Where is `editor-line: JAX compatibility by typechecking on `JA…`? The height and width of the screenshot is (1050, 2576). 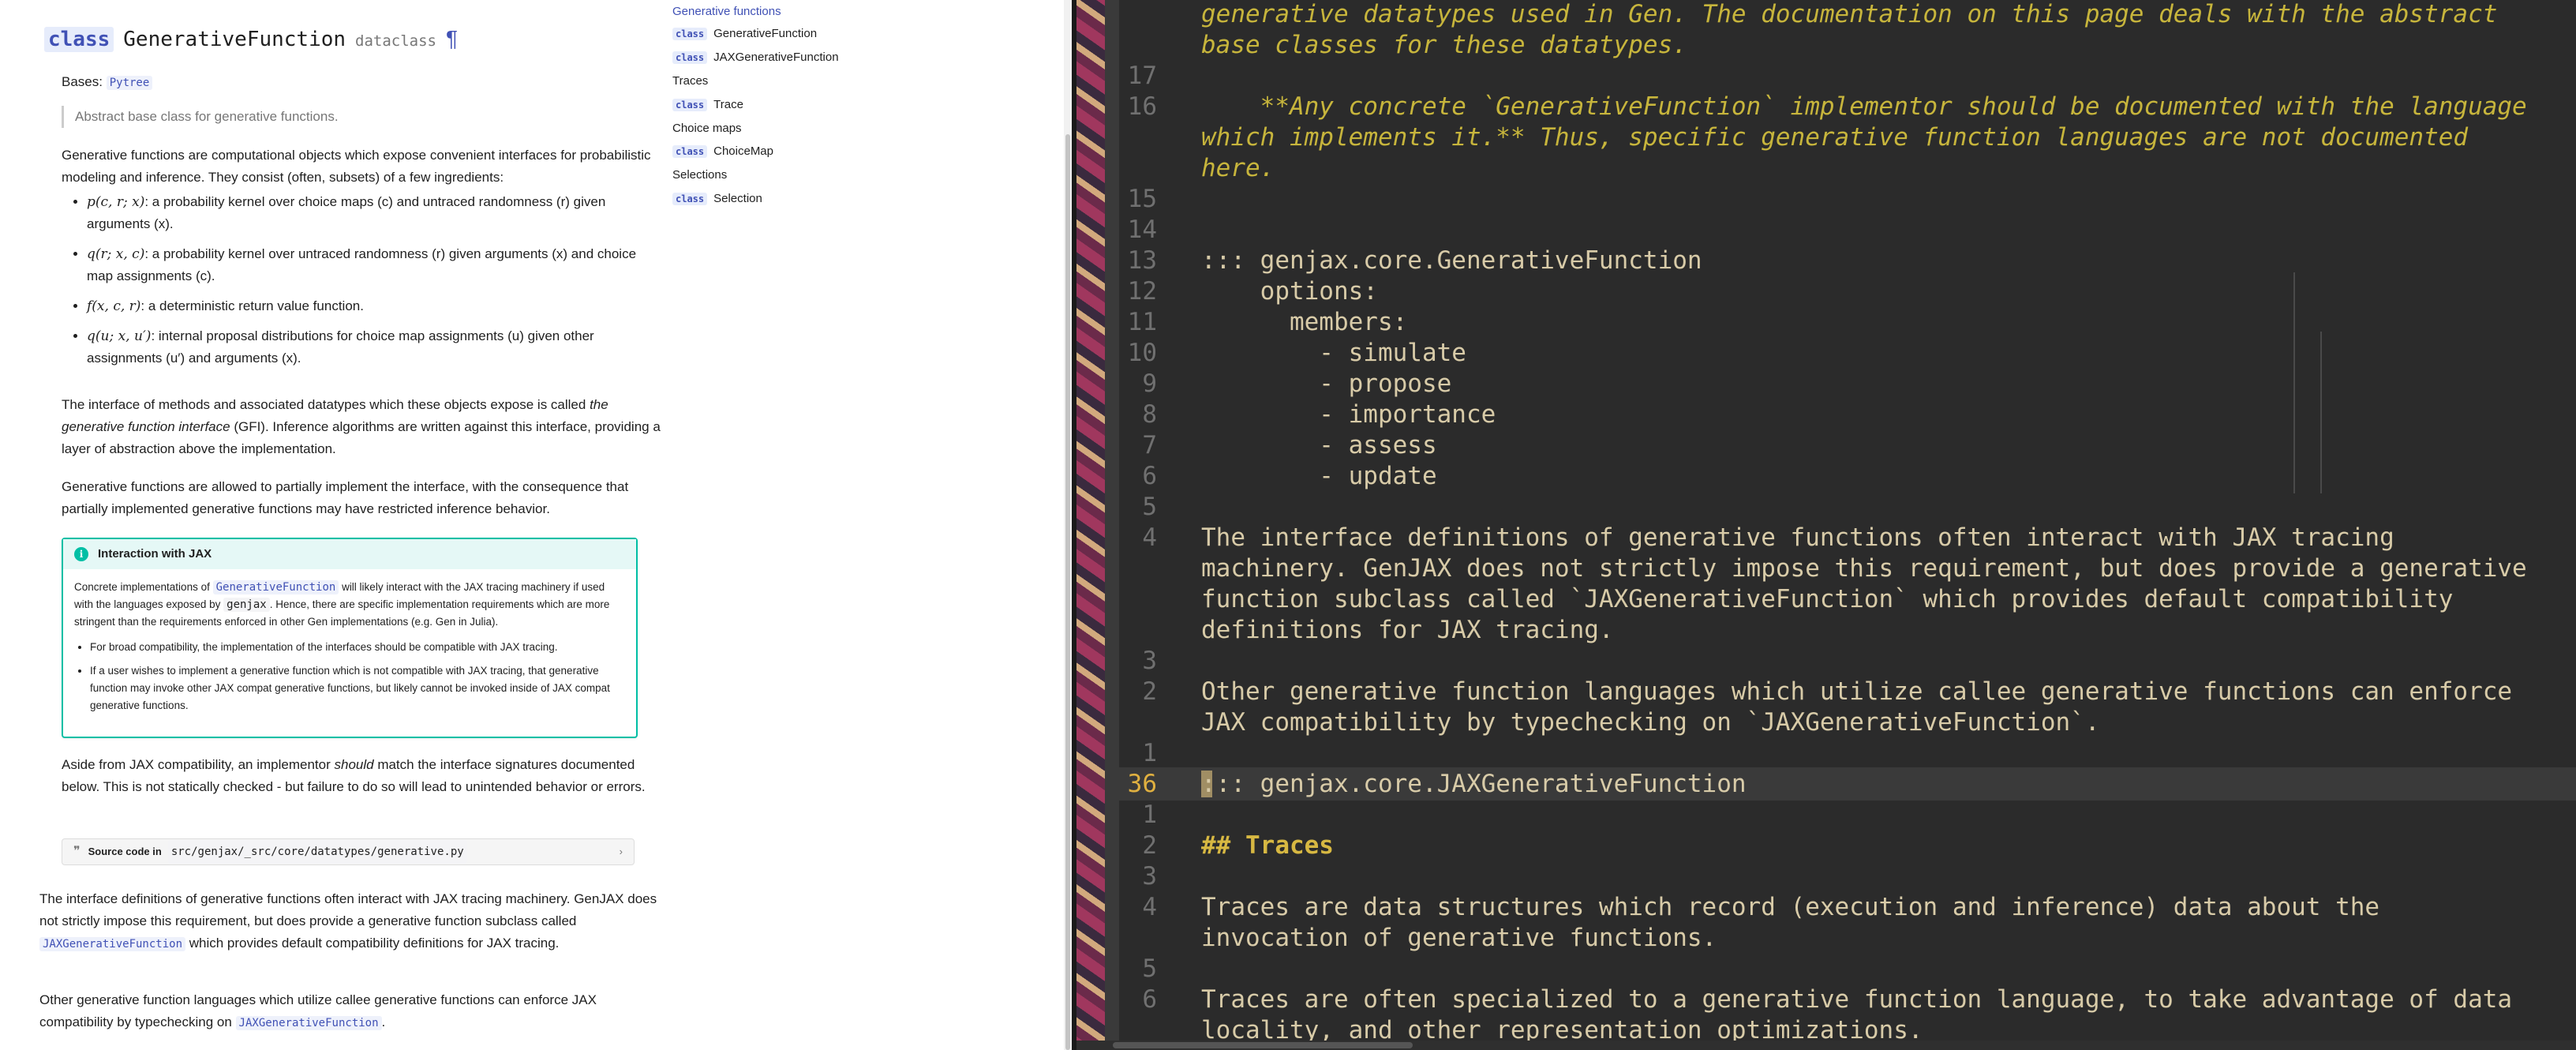
editor-line: JAX compatibility by typechecking on `JA… is located at coordinates (1847, 723).